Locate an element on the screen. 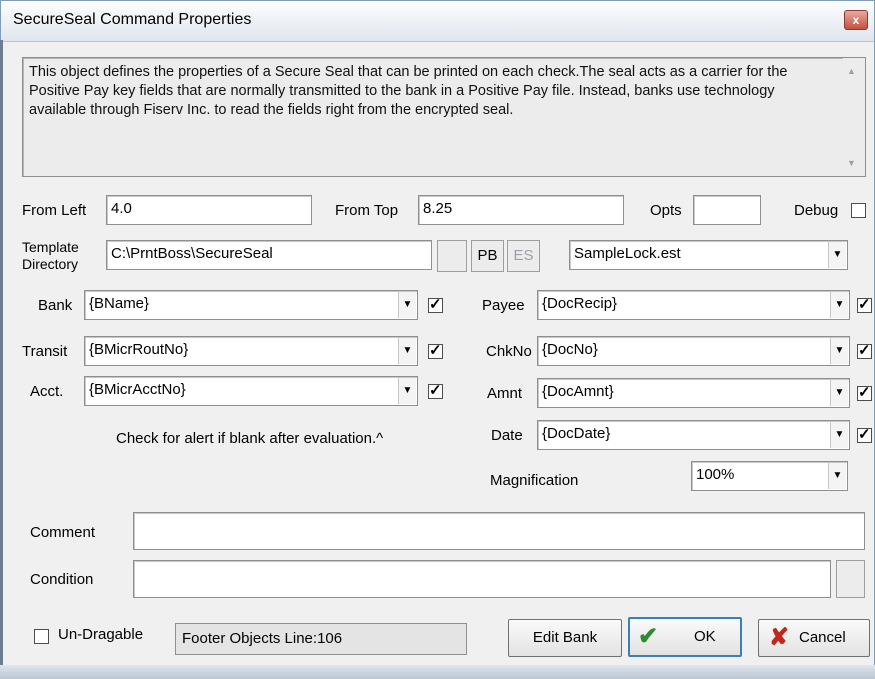 This screenshot has width=875, height=679. comment-label: Comment is located at coordinates (63, 532).